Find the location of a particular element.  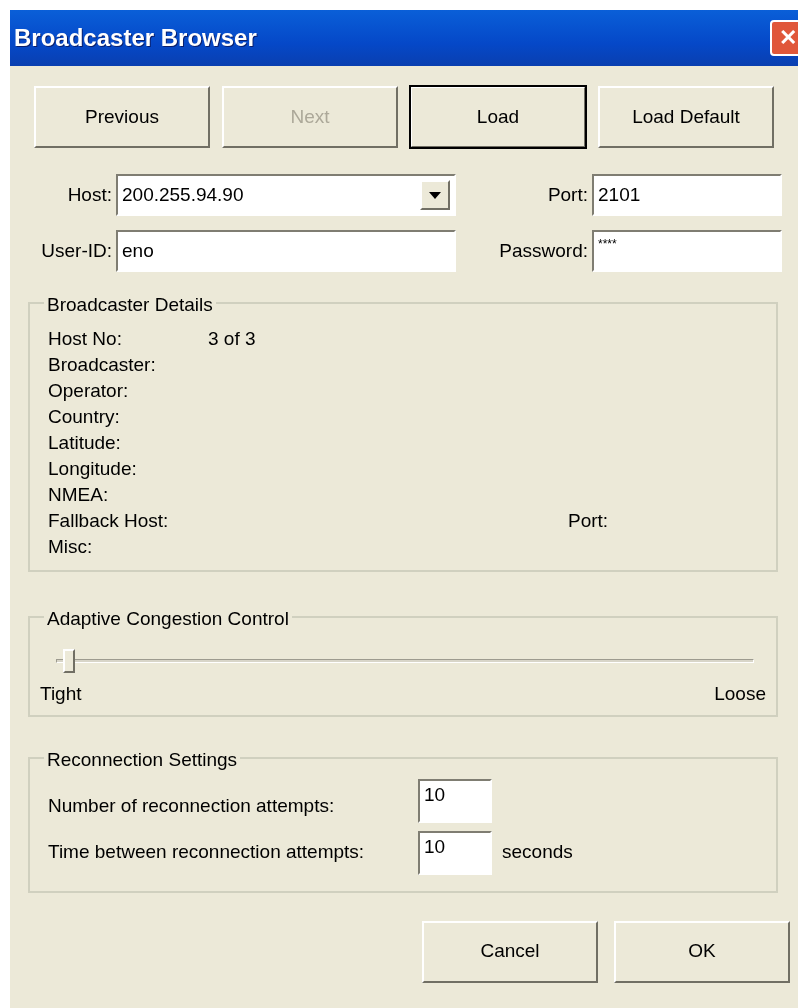

slider-track is located at coordinates (405, 661).